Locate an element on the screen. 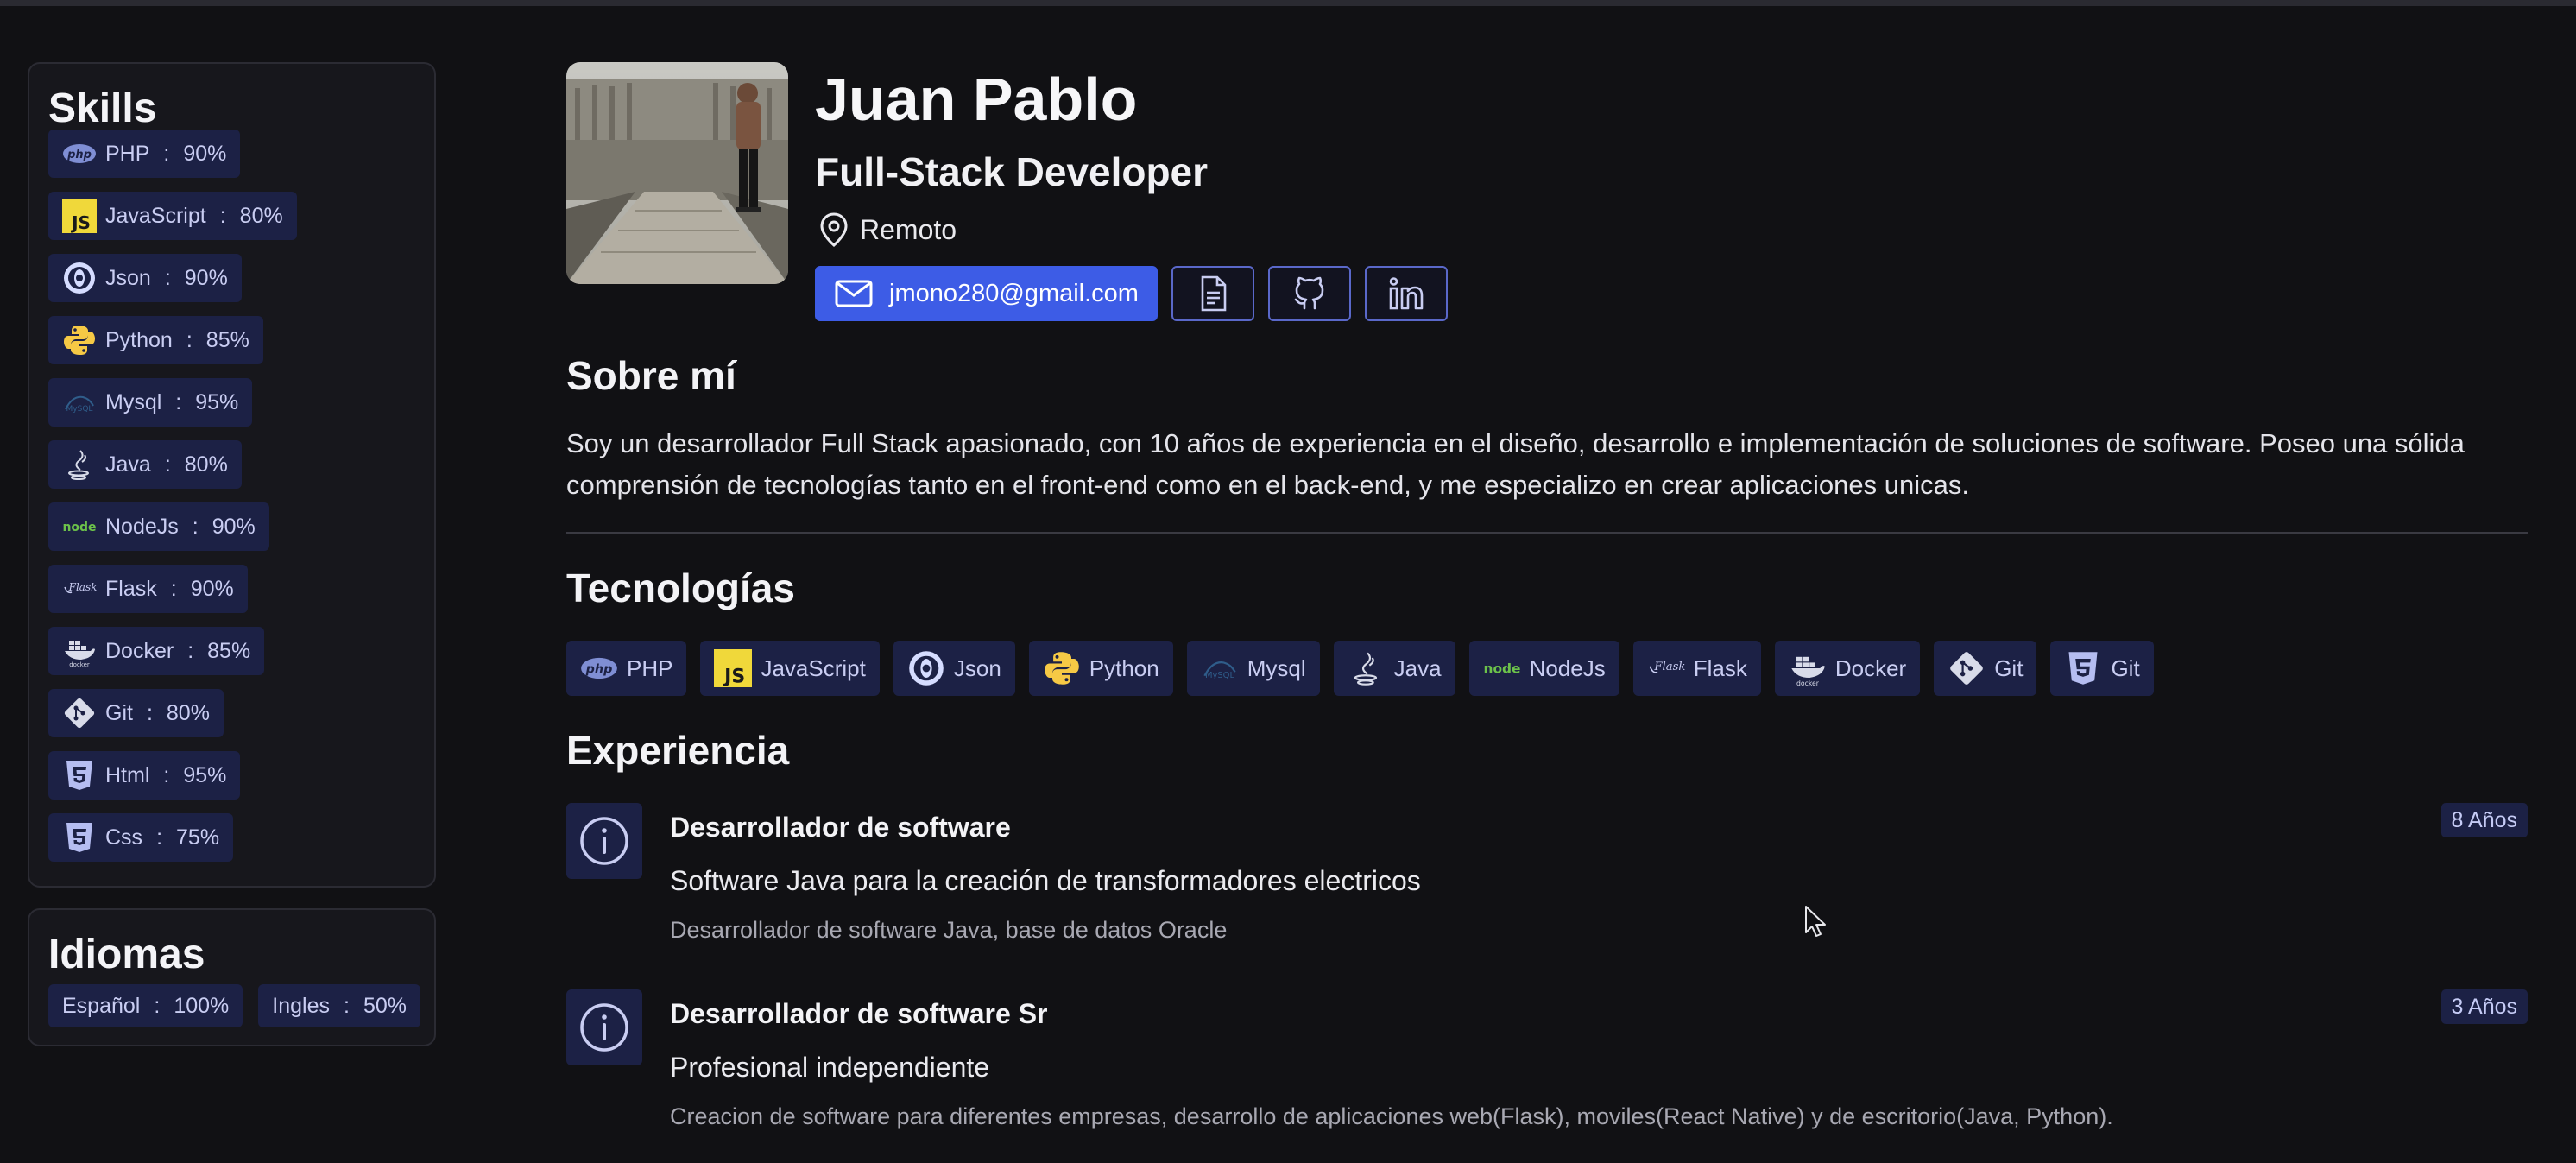 The image size is (2576, 1163). skill-name: Css is located at coordinates (124, 837).